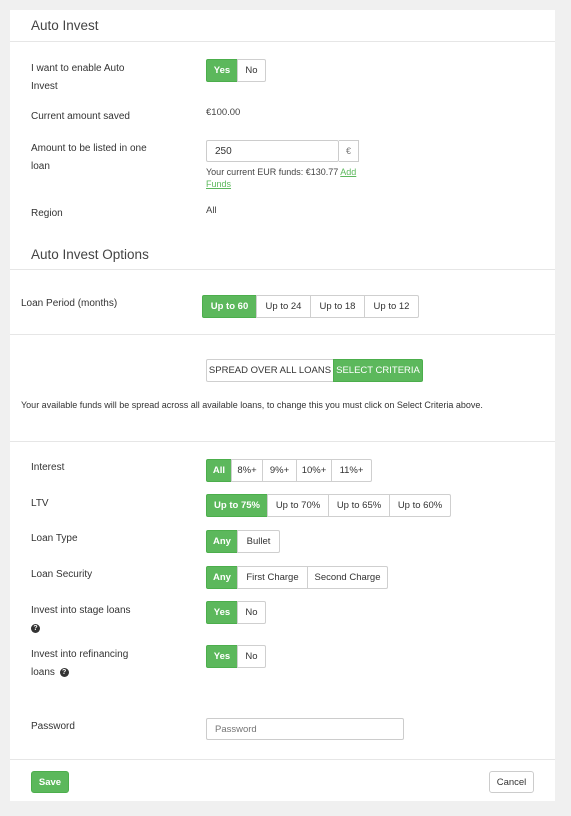  Describe the element at coordinates (222, 612) in the screenshot. I see `stage-loans-yes-button: Yes` at that location.